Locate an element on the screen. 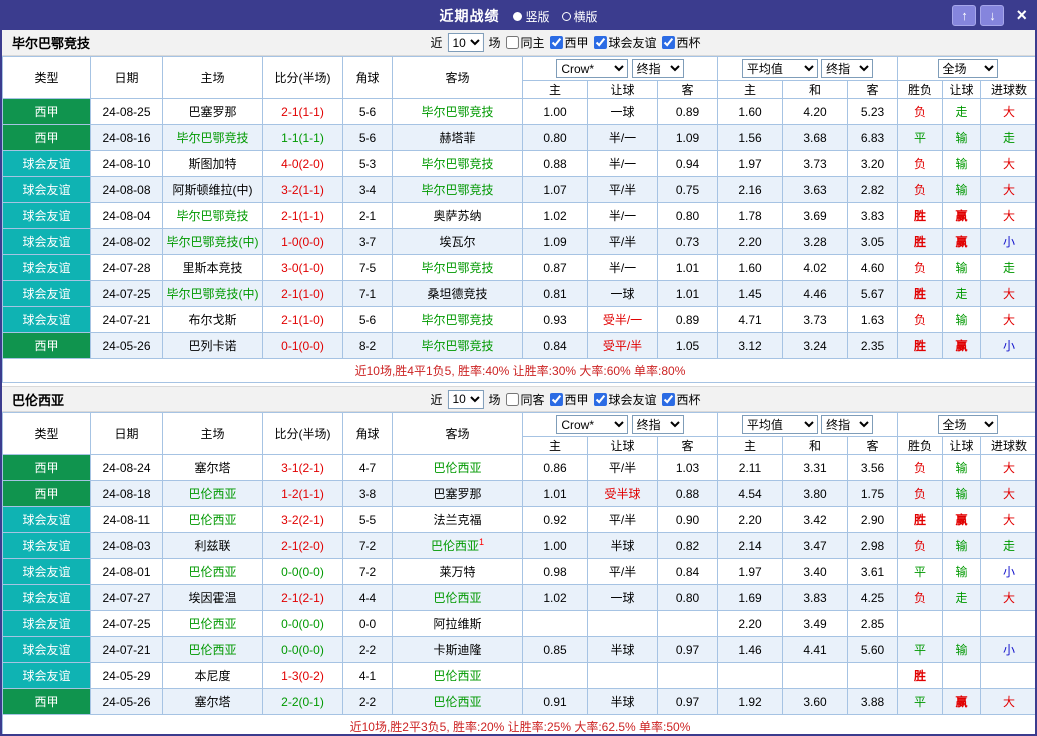  fulltime-select: 全场 is located at coordinates (967, 68).